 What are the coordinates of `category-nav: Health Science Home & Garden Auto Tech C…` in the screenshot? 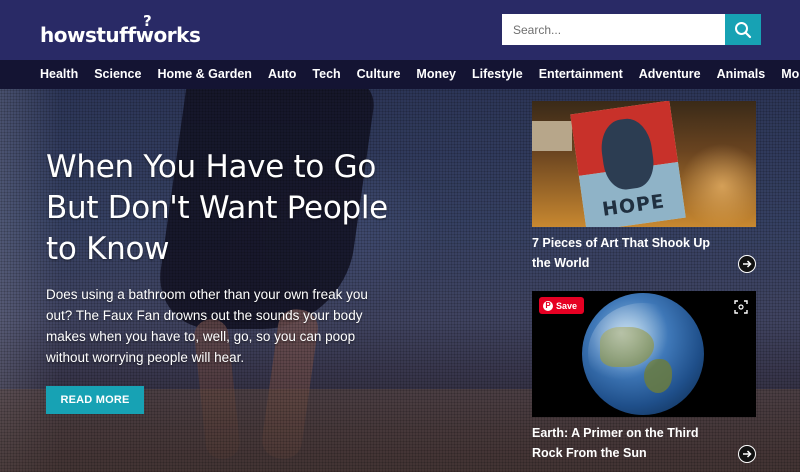 It's located at (400, 74).